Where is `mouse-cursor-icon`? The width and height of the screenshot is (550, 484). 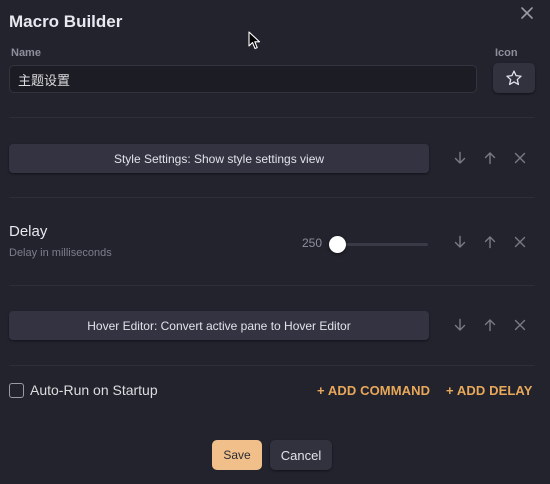 mouse-cursor-icon is located at coordinates (254, 40).